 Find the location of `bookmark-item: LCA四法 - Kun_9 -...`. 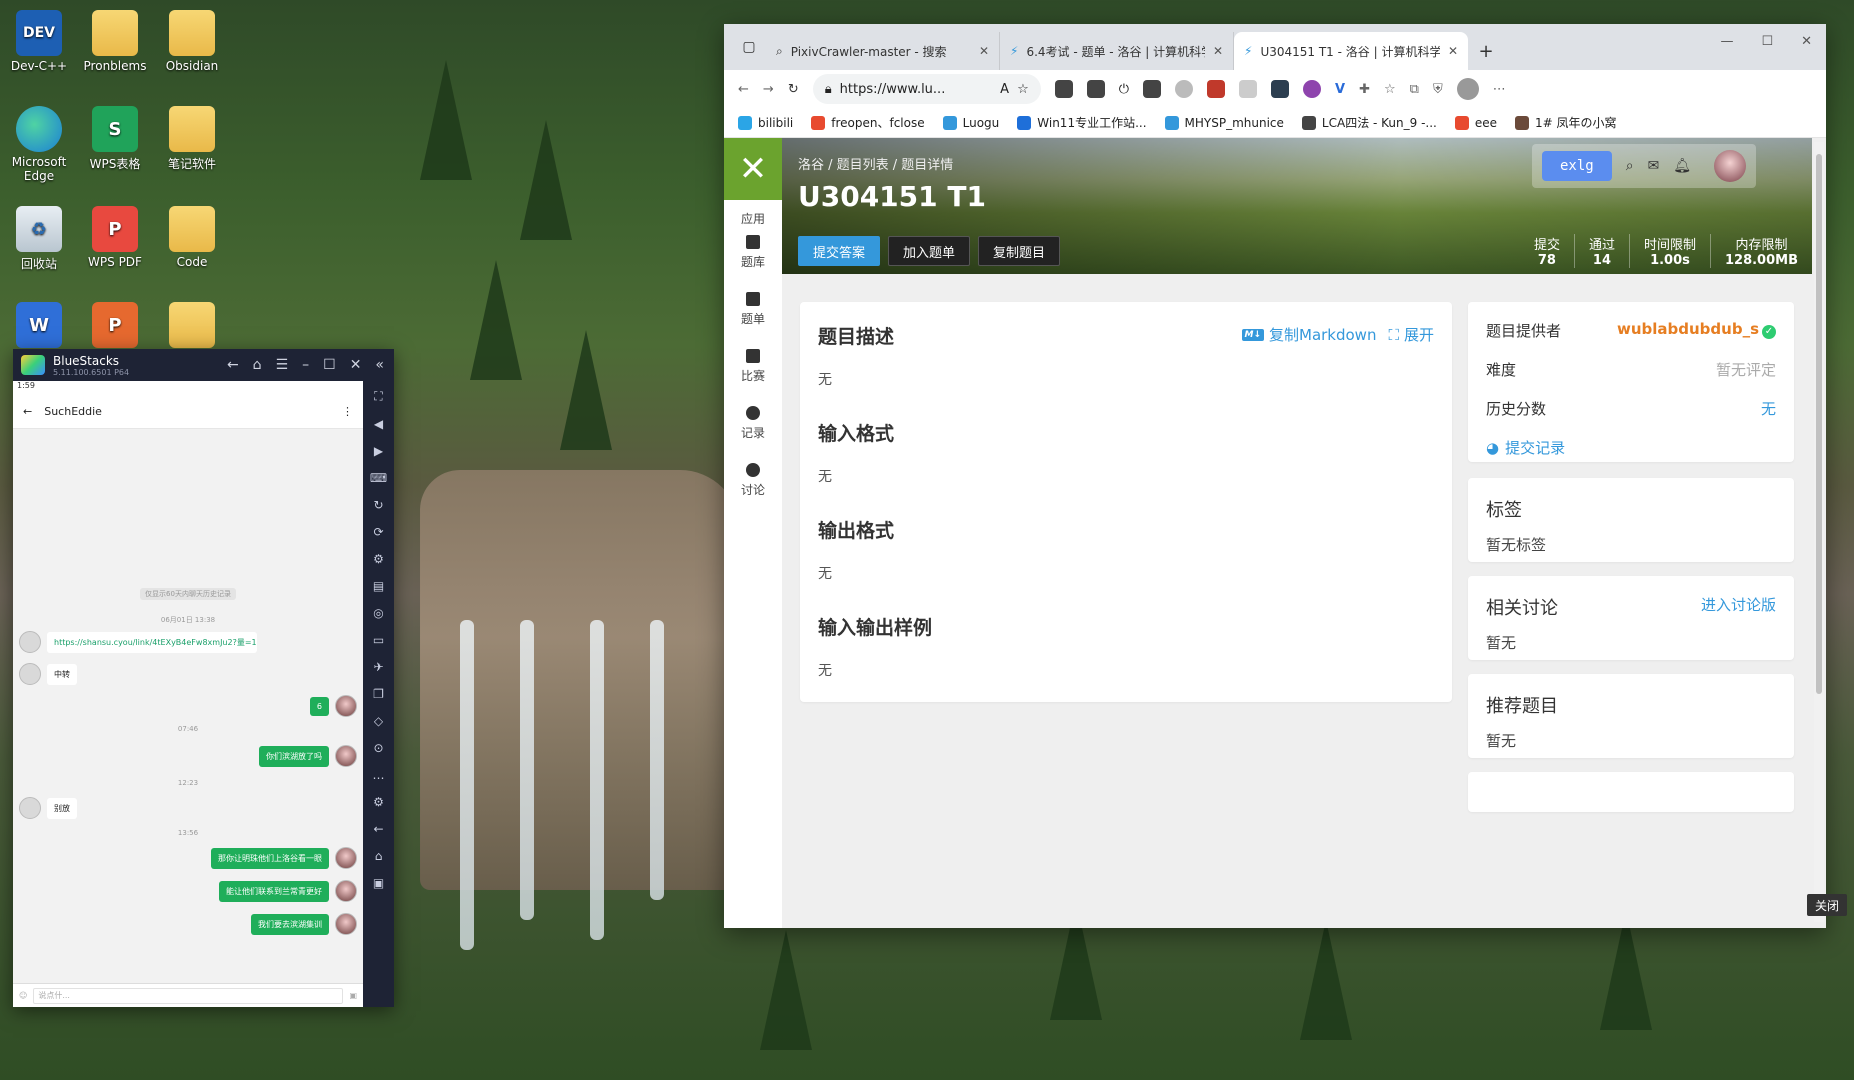

bookmark-item: LCA四法 - Kun_9 -... is located at coordinates (1369, 122).